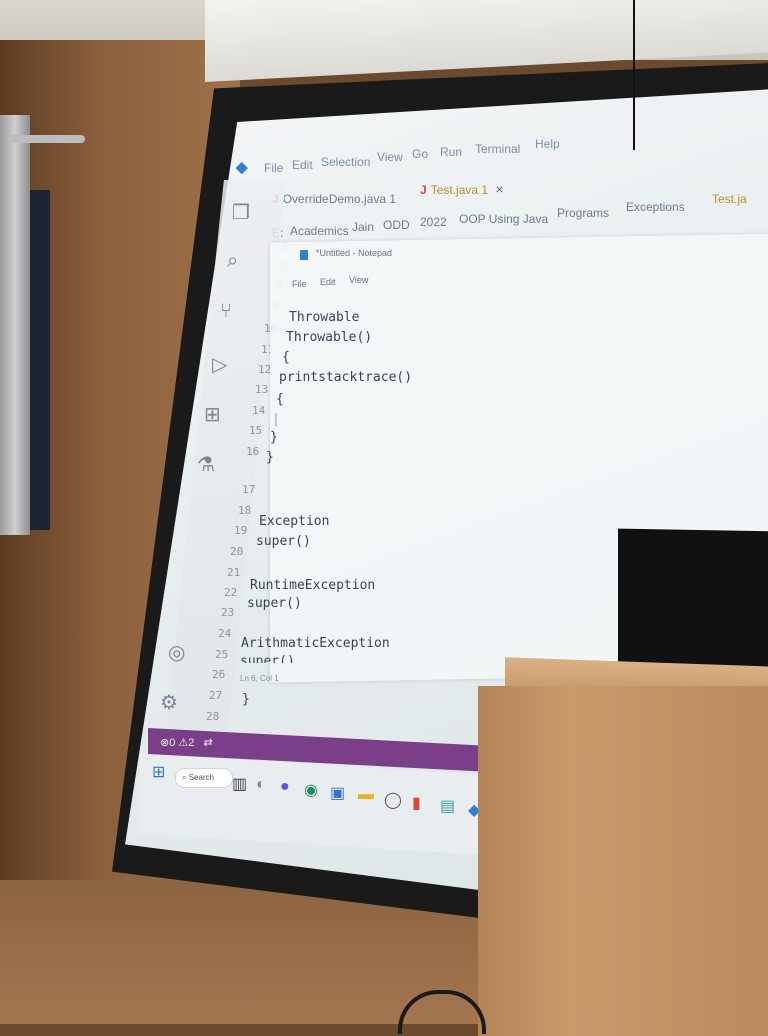 The image size is (768, 1036). Describe the element at coordinates (319, 231) in the screenshot. I see `breadcrumb-academics: Academics` at that location.